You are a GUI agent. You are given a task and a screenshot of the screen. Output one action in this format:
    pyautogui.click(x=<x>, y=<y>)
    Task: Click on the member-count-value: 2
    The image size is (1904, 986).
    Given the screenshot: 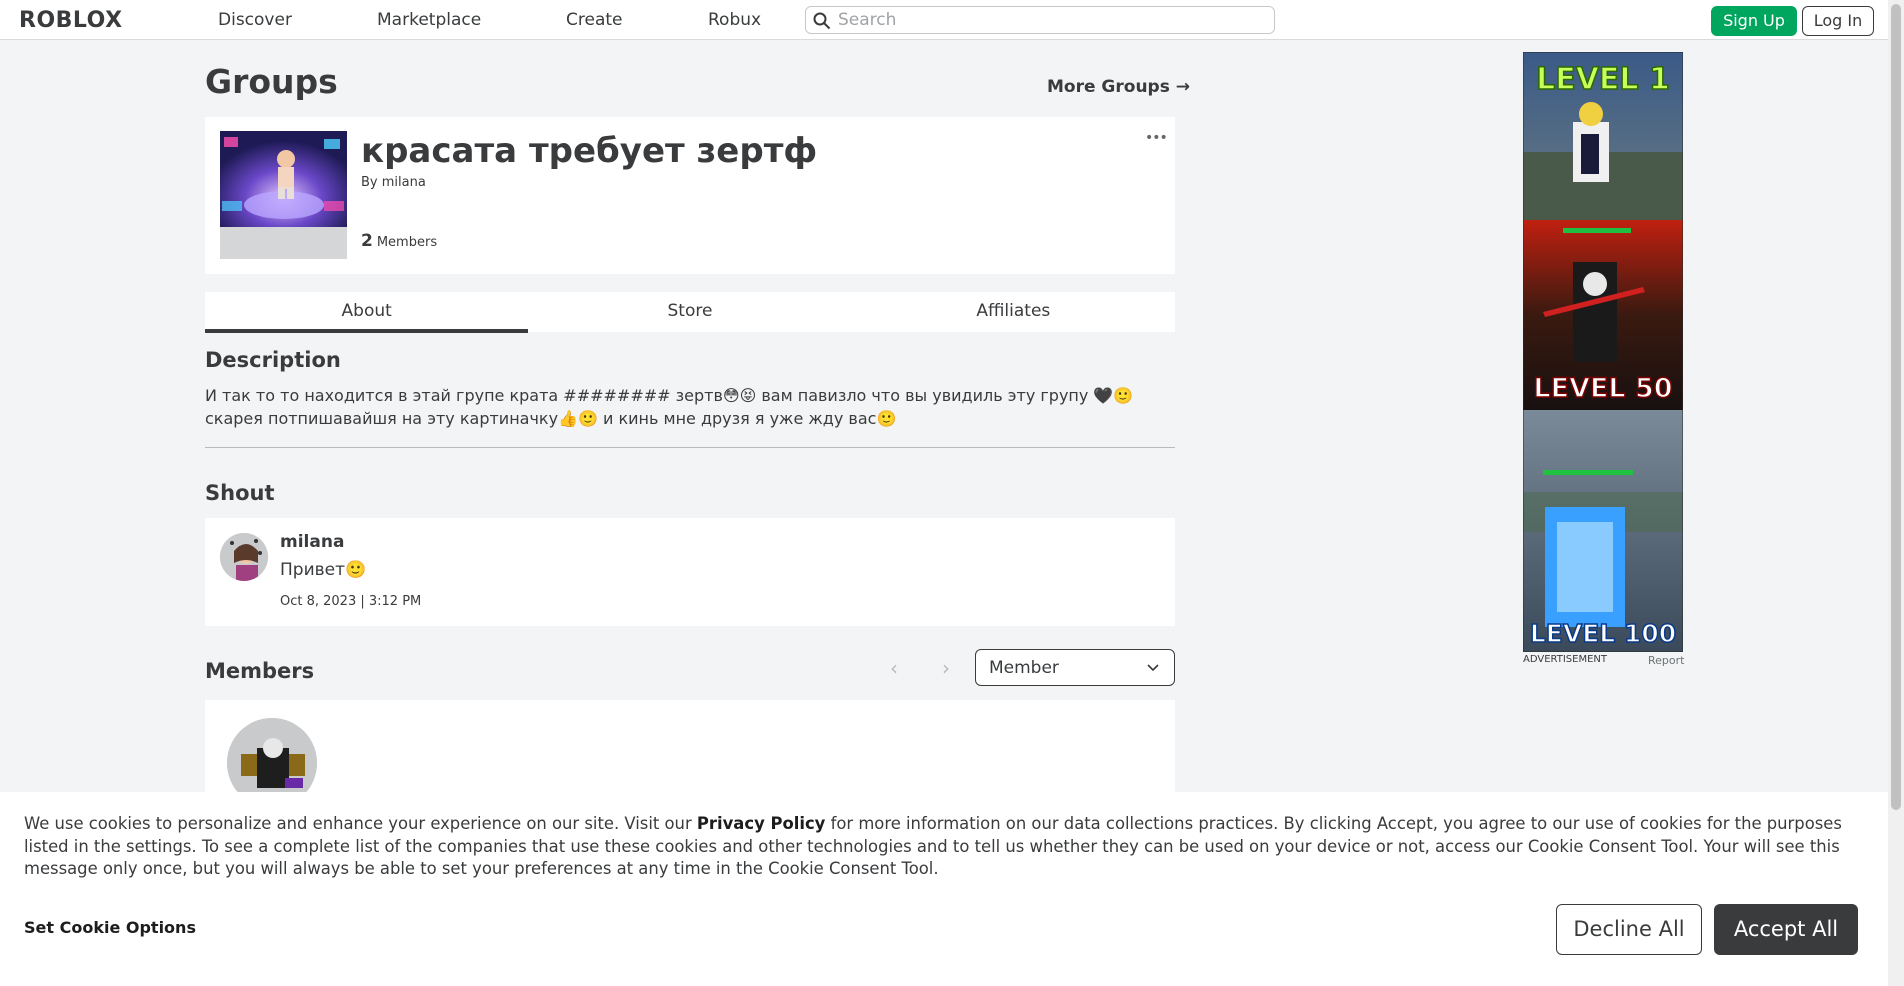 What is the action you would take?
    pyautogui.click(x=367, y=241)
    